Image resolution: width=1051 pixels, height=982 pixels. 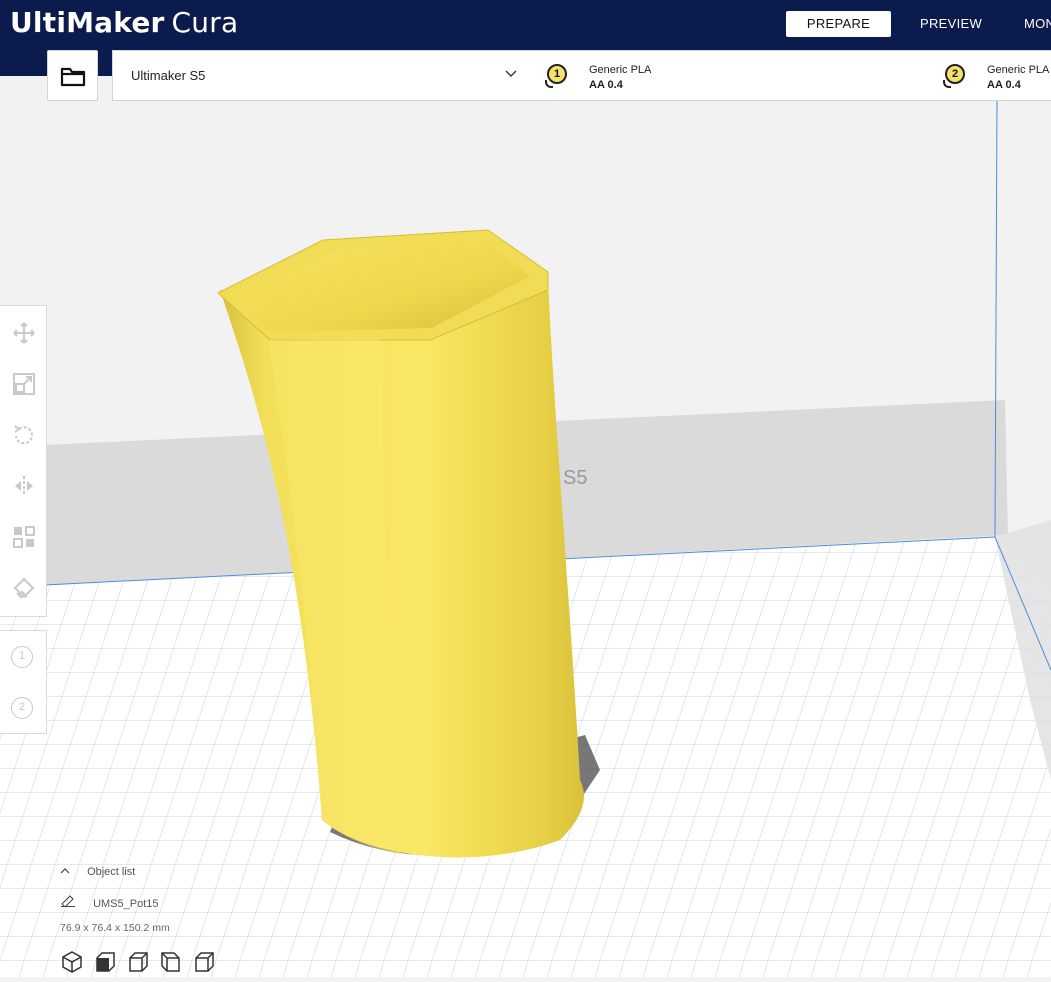 I want to click on front-view-button, so click(x=106, y=963).